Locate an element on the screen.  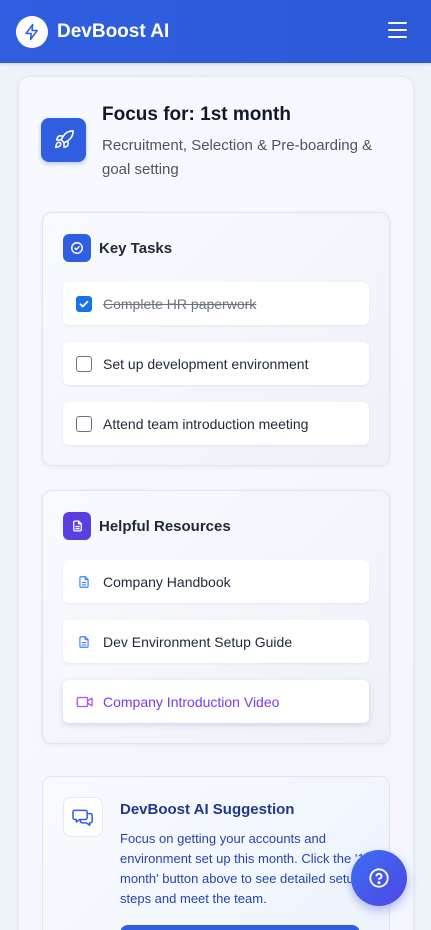
resource-label: Dev Environment Setup Guide is located at coordinates (198, 641).